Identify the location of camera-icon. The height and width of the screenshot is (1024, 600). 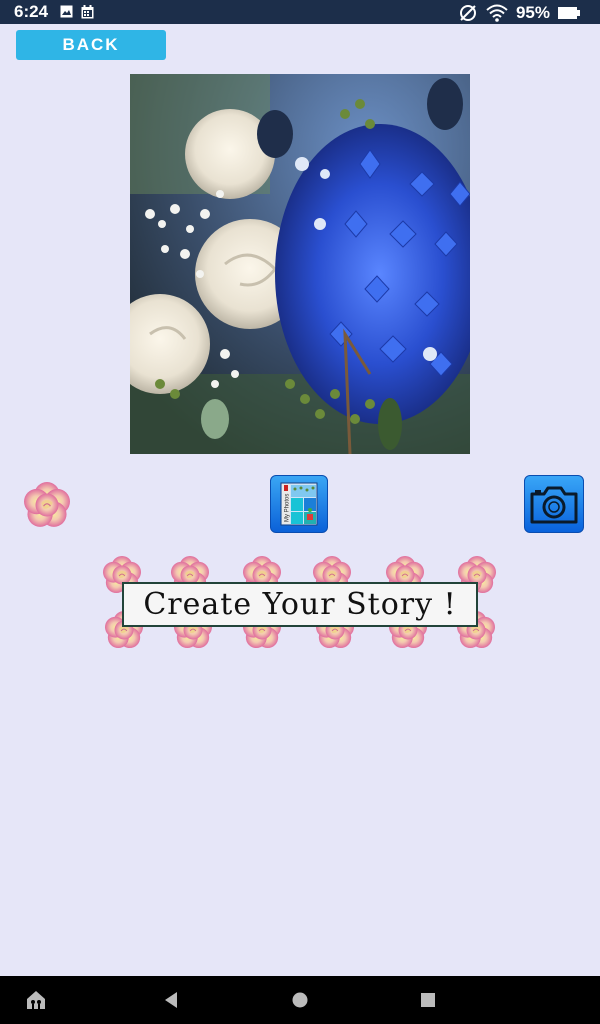
(554, 505).